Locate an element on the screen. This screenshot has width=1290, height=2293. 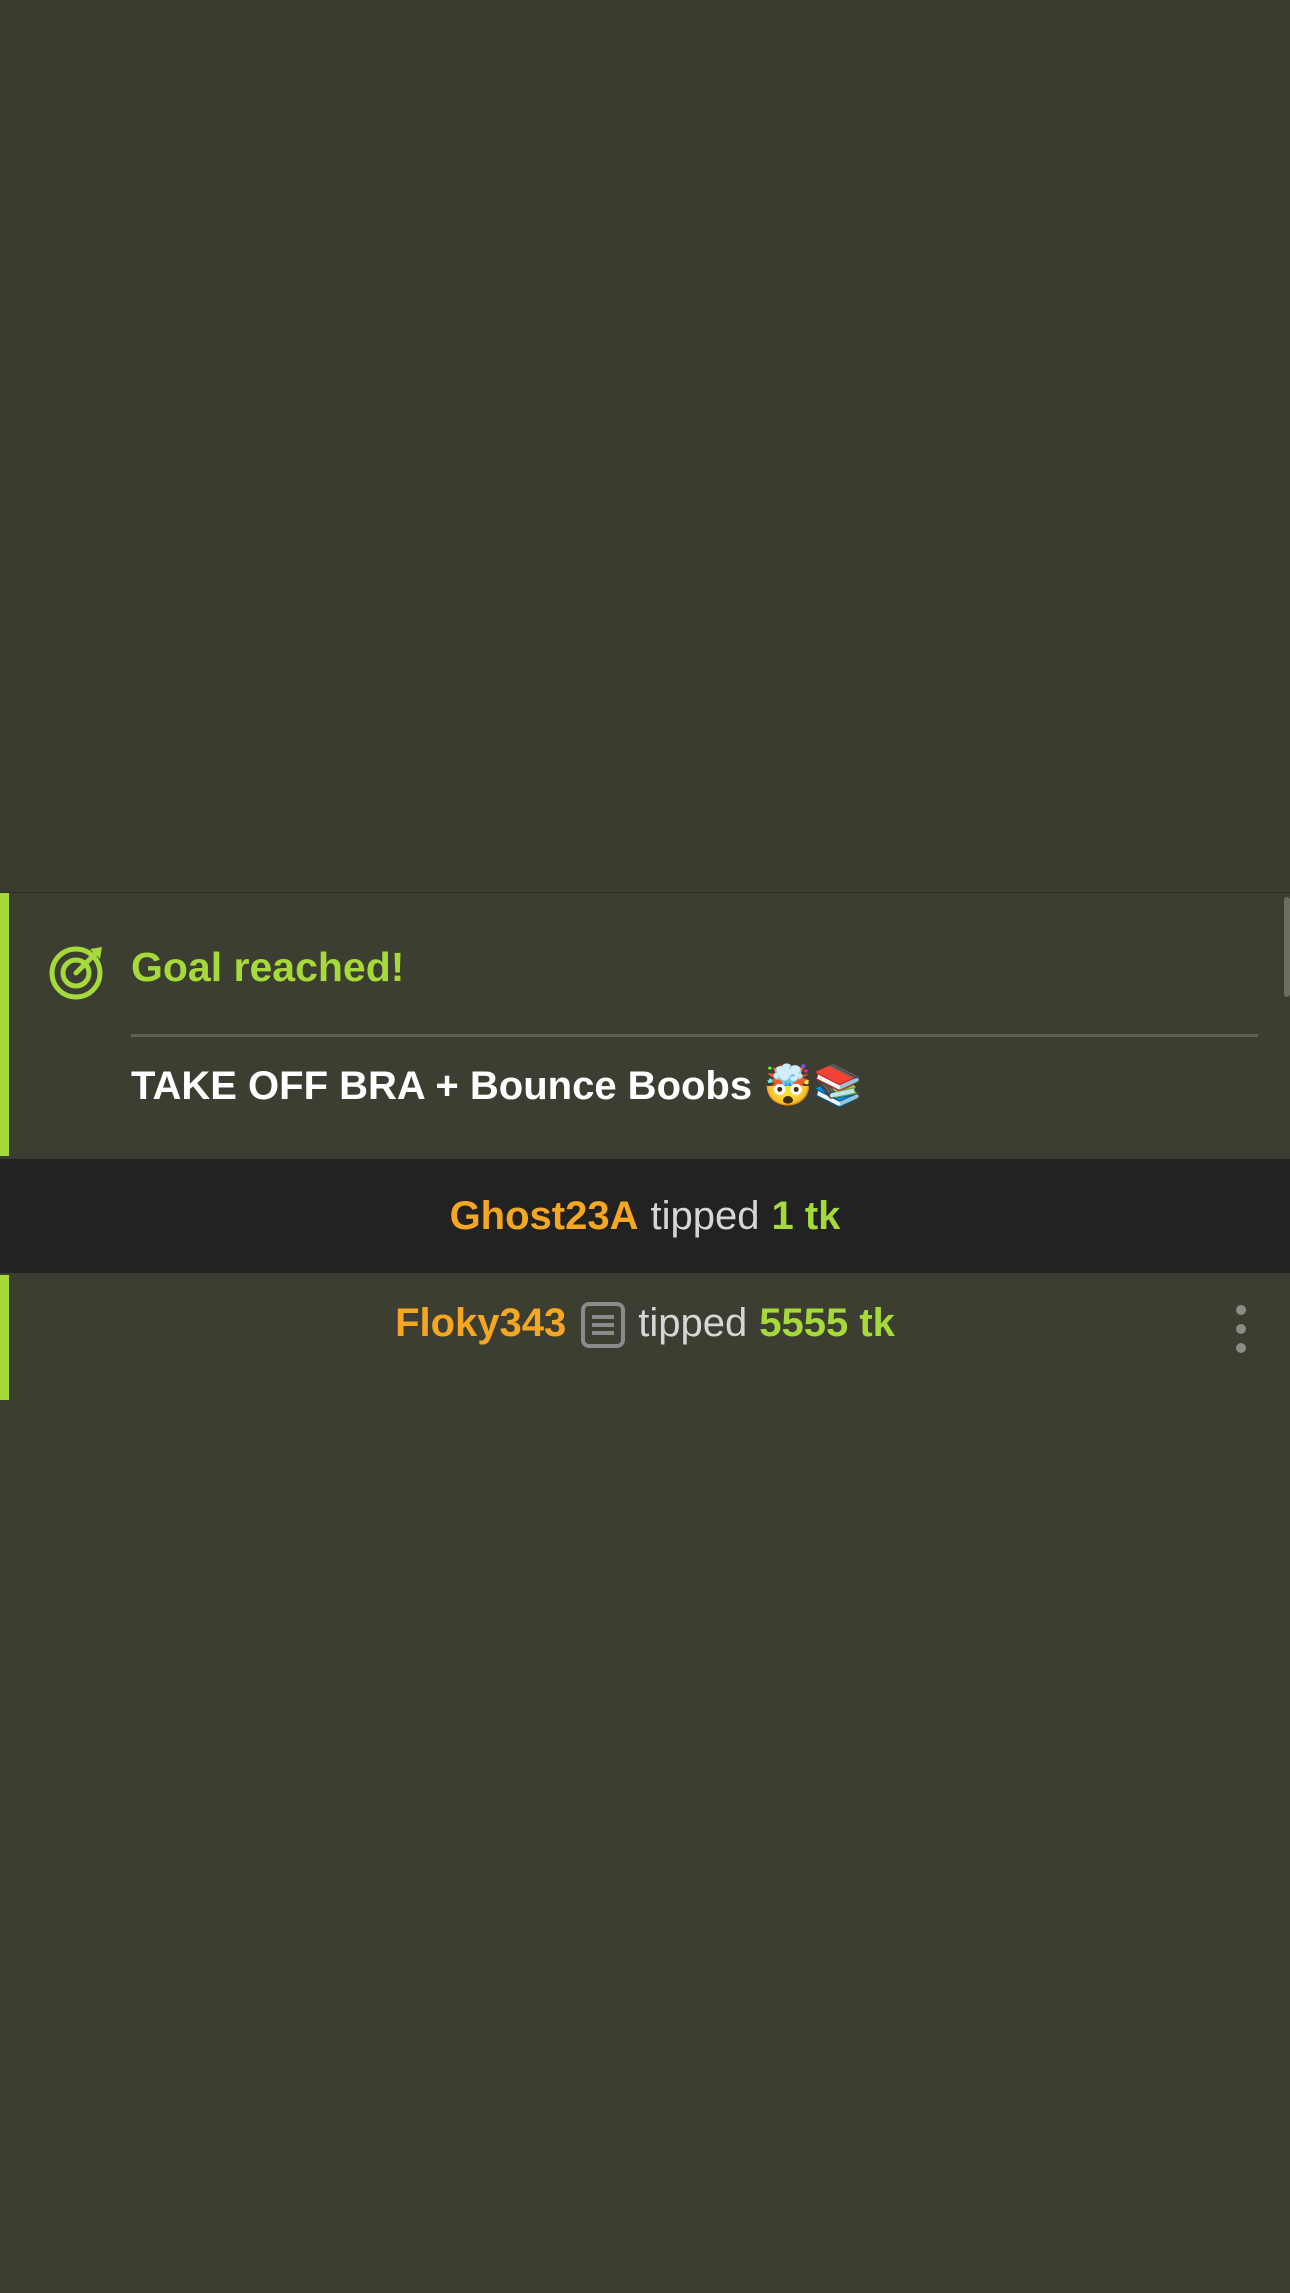
goal-description-text: TAKE OFF BRA + Bounce Boobs is located at coordinates (442, 1086).